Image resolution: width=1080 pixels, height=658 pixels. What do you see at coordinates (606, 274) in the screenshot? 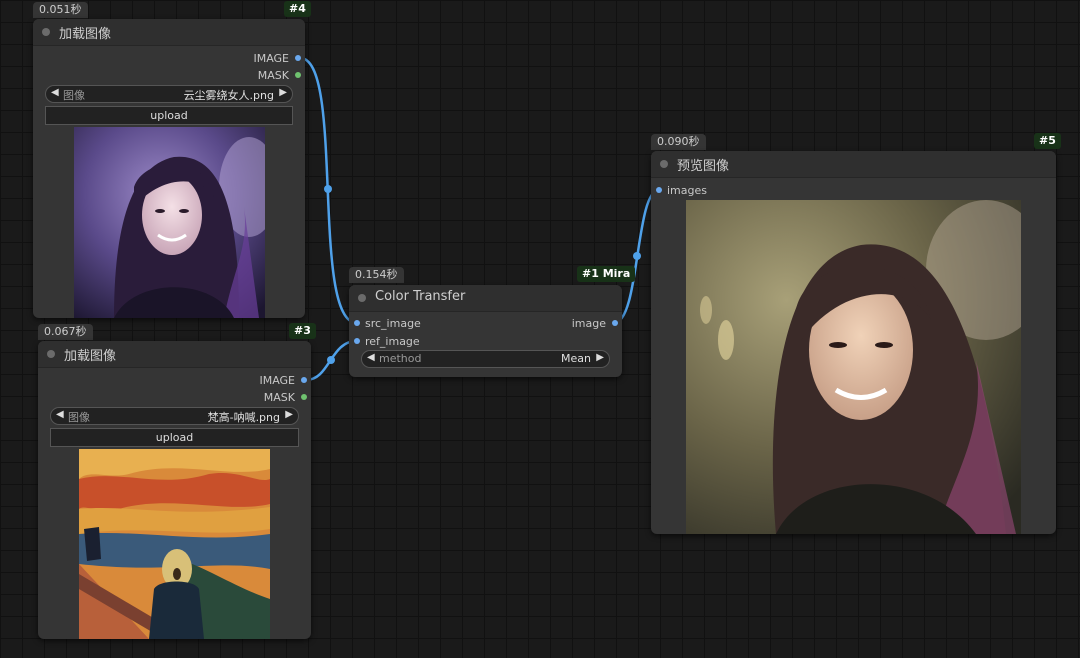
I see `node-id-badge: #1 Mira` at bounding box center [606, 274].